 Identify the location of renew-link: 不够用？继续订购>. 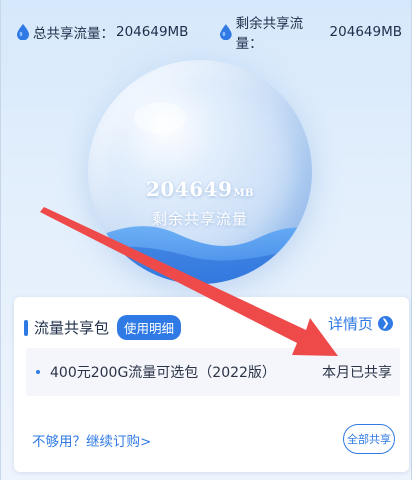
(91, 440).